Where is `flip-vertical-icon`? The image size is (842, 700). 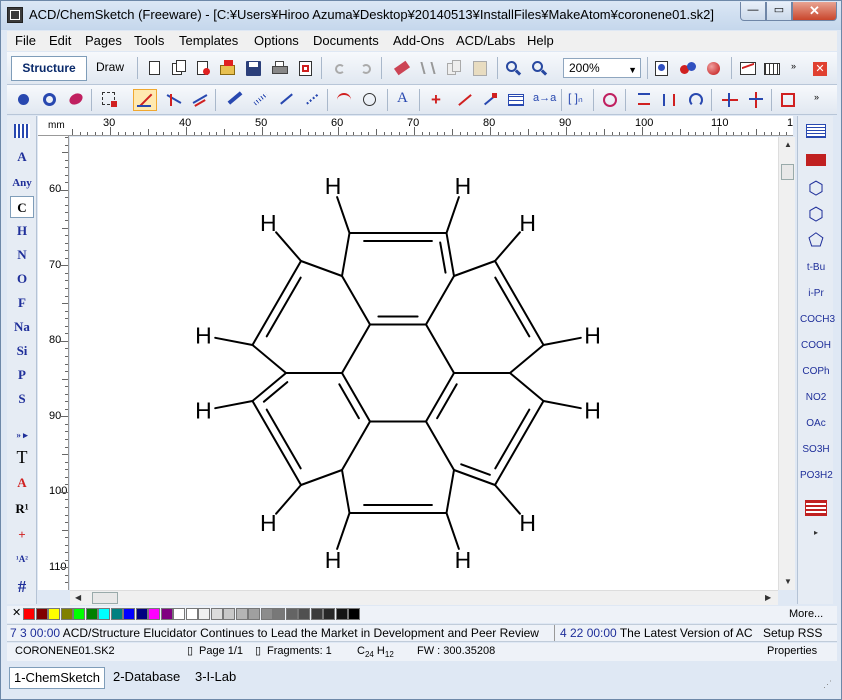
flip-vertical-icon is located at coordinates (643, 99).